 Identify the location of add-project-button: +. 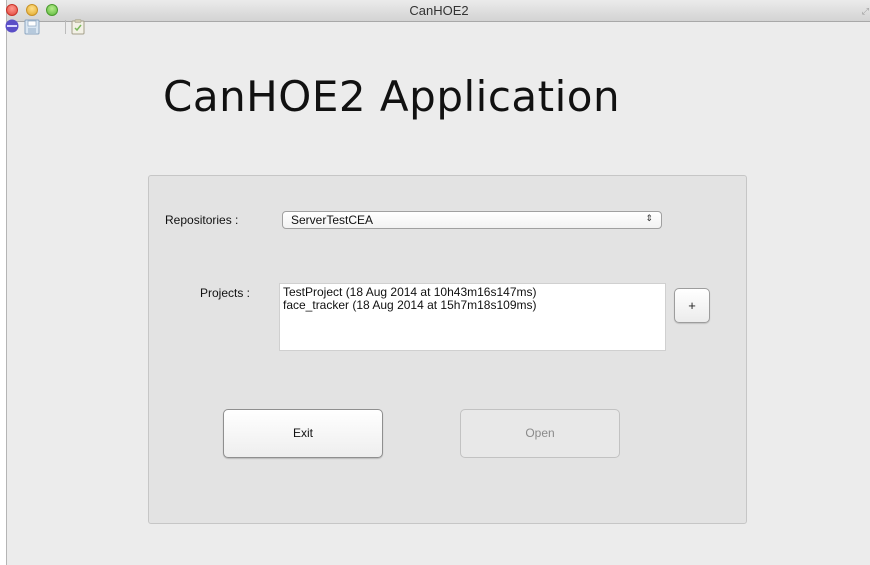
(692, 305).